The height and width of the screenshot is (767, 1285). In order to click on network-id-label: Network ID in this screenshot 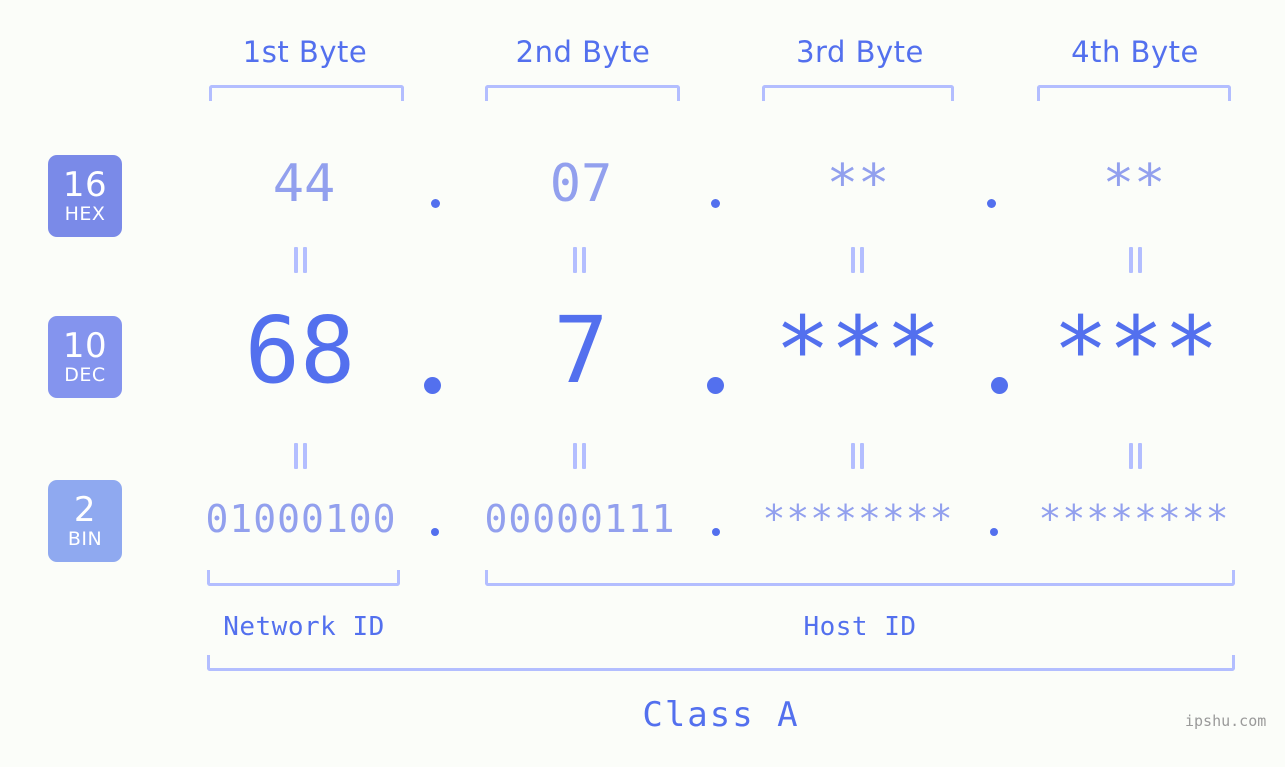, I will do `click(304, 627)`.